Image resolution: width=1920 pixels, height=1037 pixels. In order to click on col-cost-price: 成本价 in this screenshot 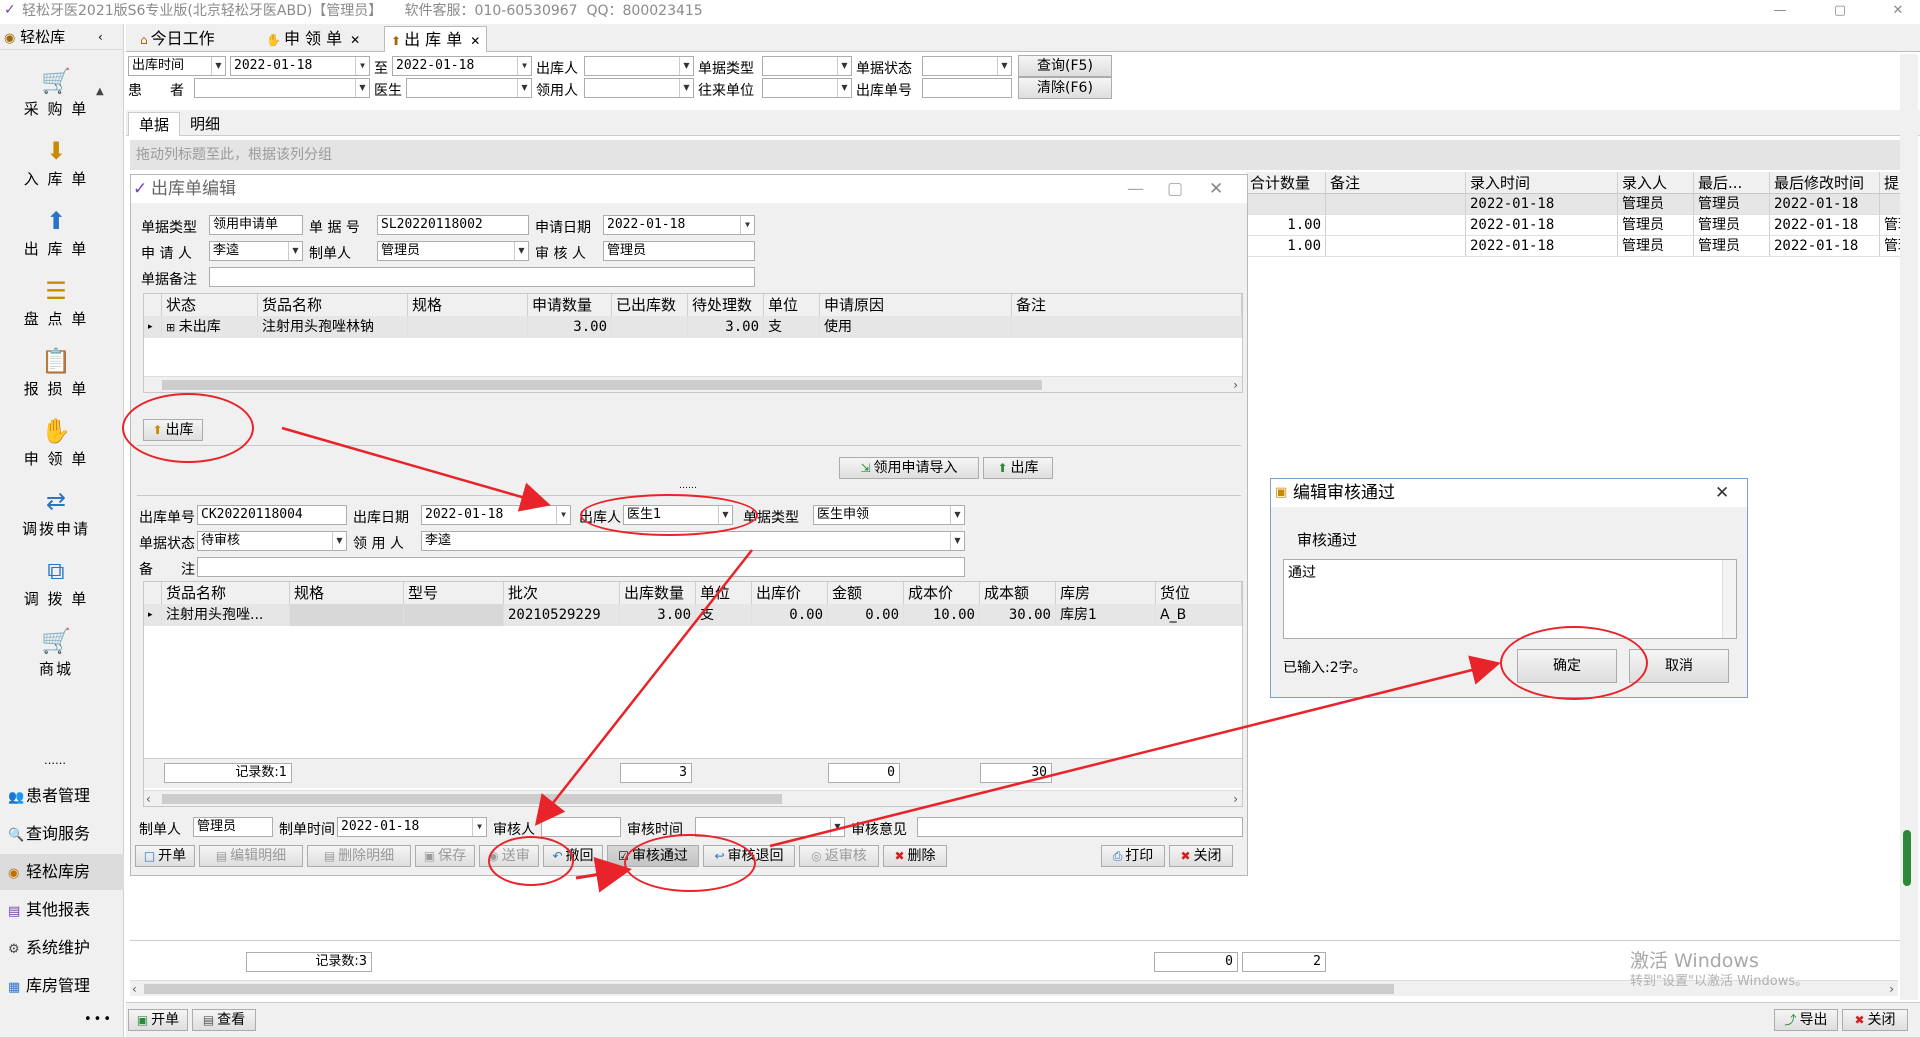, I will do `click(942, 593)`.